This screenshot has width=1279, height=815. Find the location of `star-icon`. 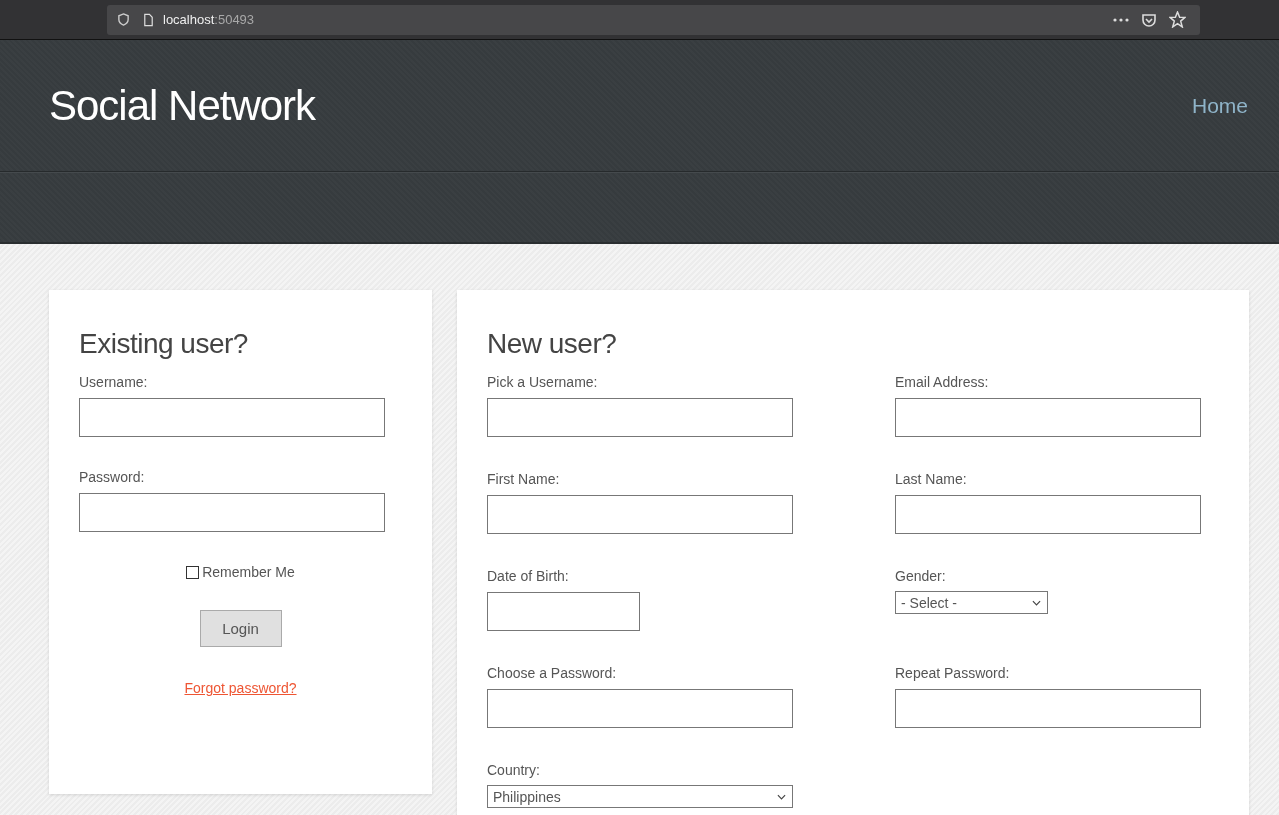

star-icon is located at coordinates (1177, 19).